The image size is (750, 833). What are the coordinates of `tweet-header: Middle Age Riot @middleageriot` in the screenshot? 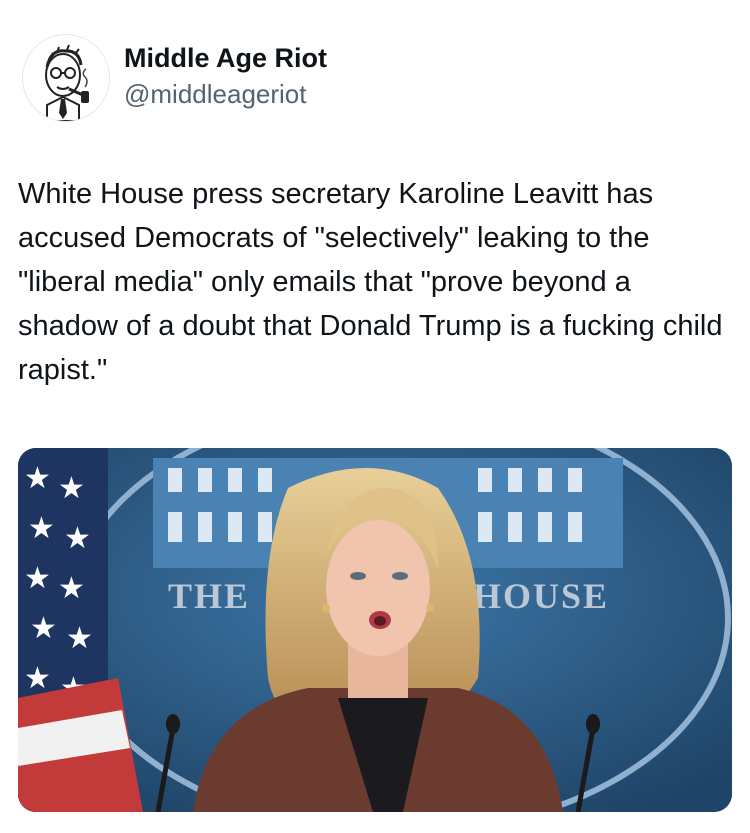 It's located at (372, 79).